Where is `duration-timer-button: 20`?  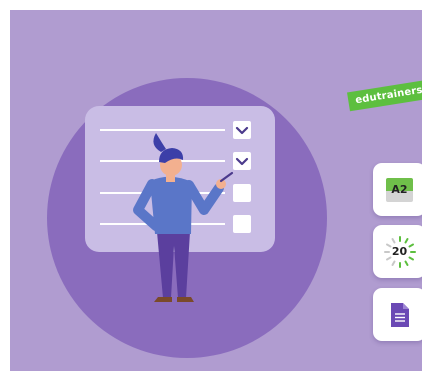
duration-timer-button: 20 is located at coordinates (397, 251).